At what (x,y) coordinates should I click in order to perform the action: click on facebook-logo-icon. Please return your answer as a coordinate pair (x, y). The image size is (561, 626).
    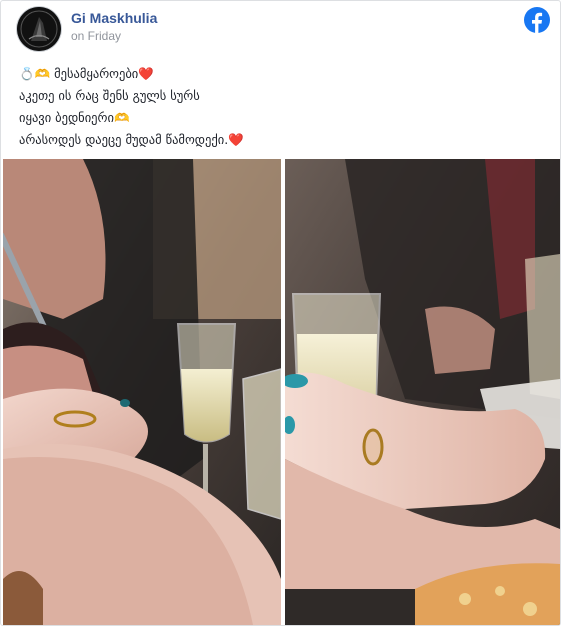
    Looking at the image, I should click on (537, 20).